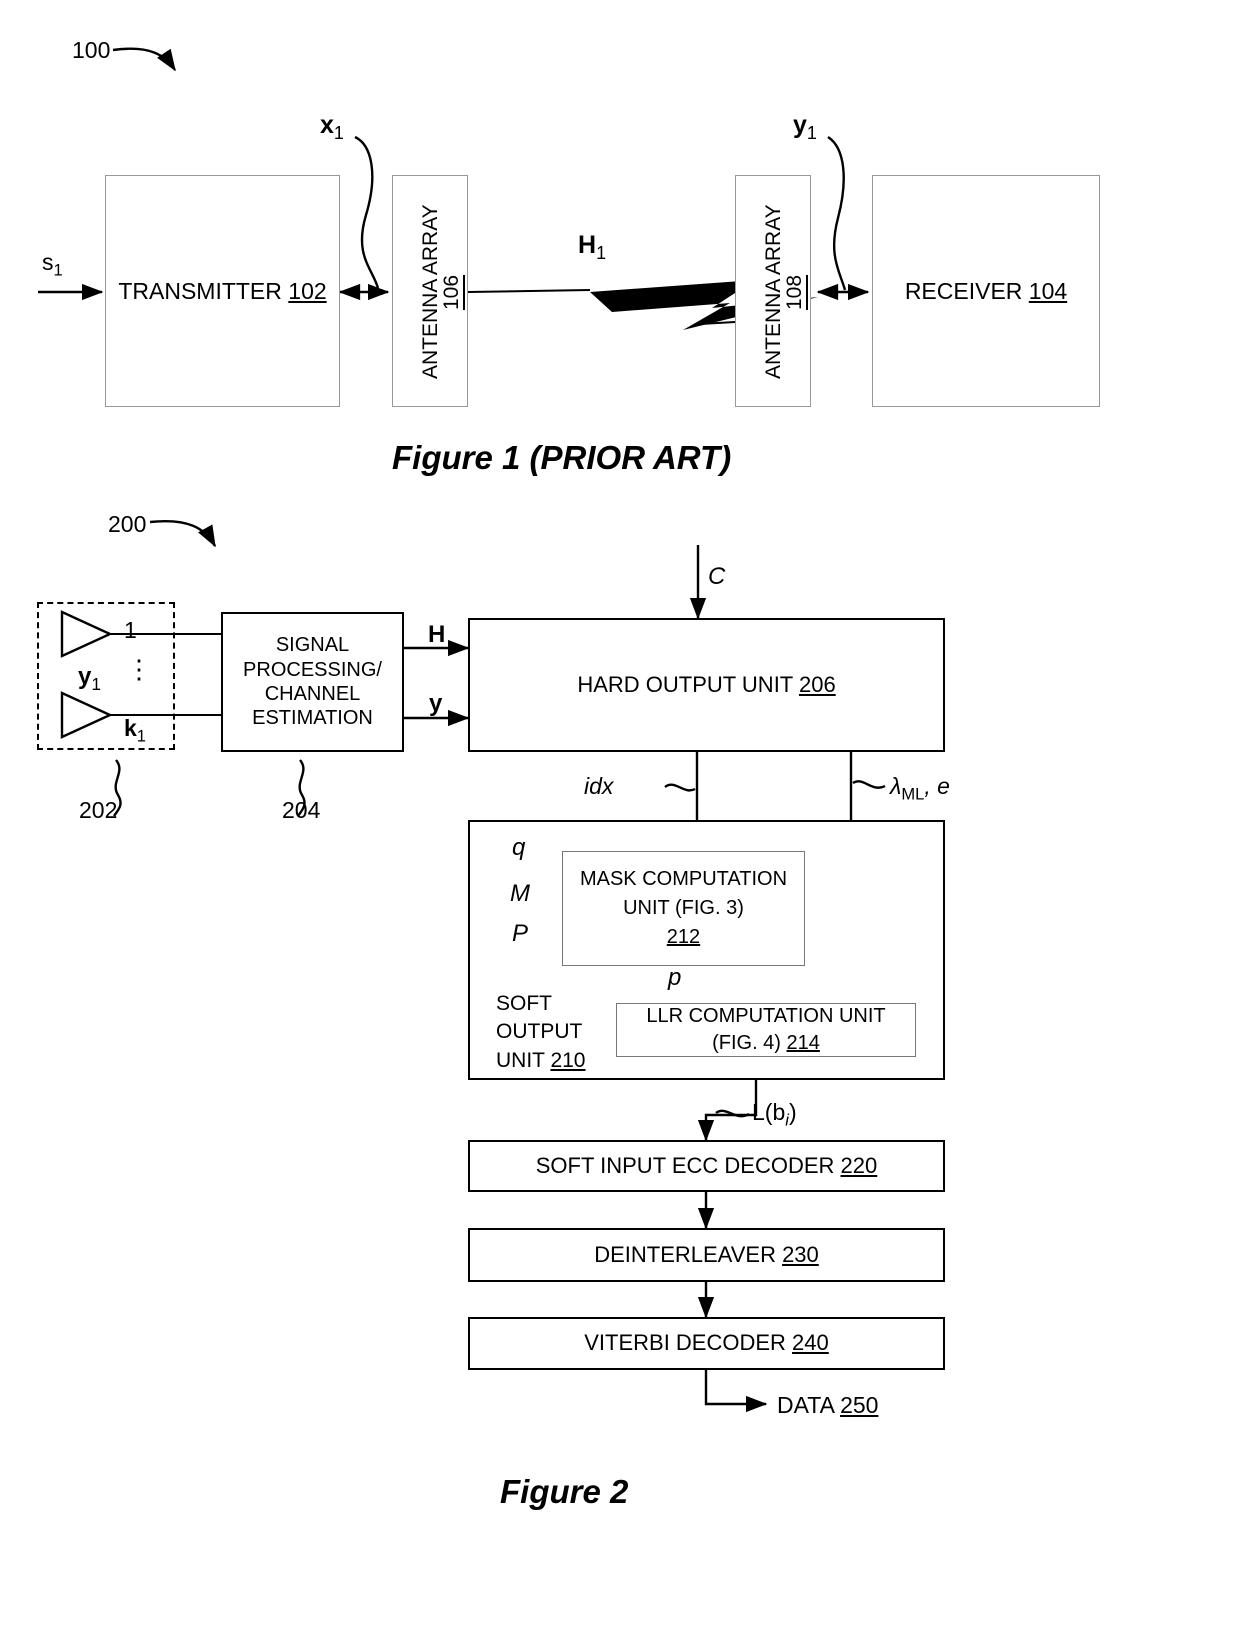 The width and height of the screenshot is (1240, 1649). I want to click on data-output-label: DATA 250, so click(828, 1405).